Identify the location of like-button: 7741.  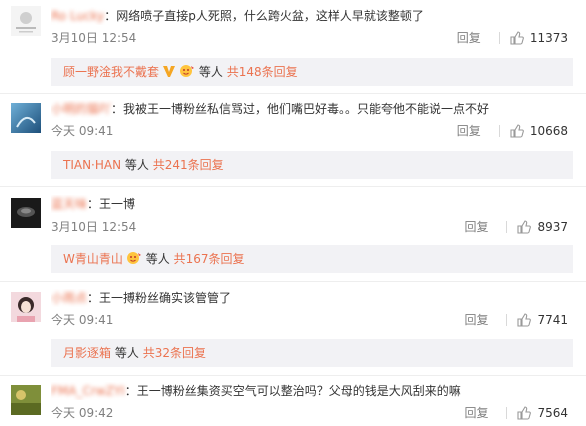
(542, 320).